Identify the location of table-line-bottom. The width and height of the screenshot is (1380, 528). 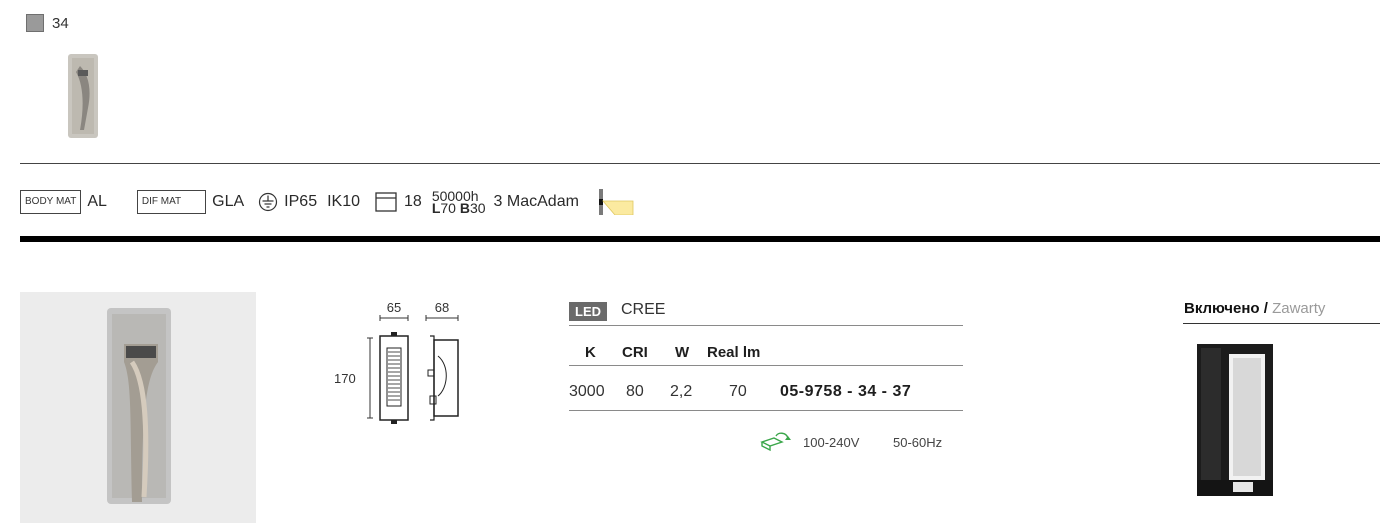
(766, 410).